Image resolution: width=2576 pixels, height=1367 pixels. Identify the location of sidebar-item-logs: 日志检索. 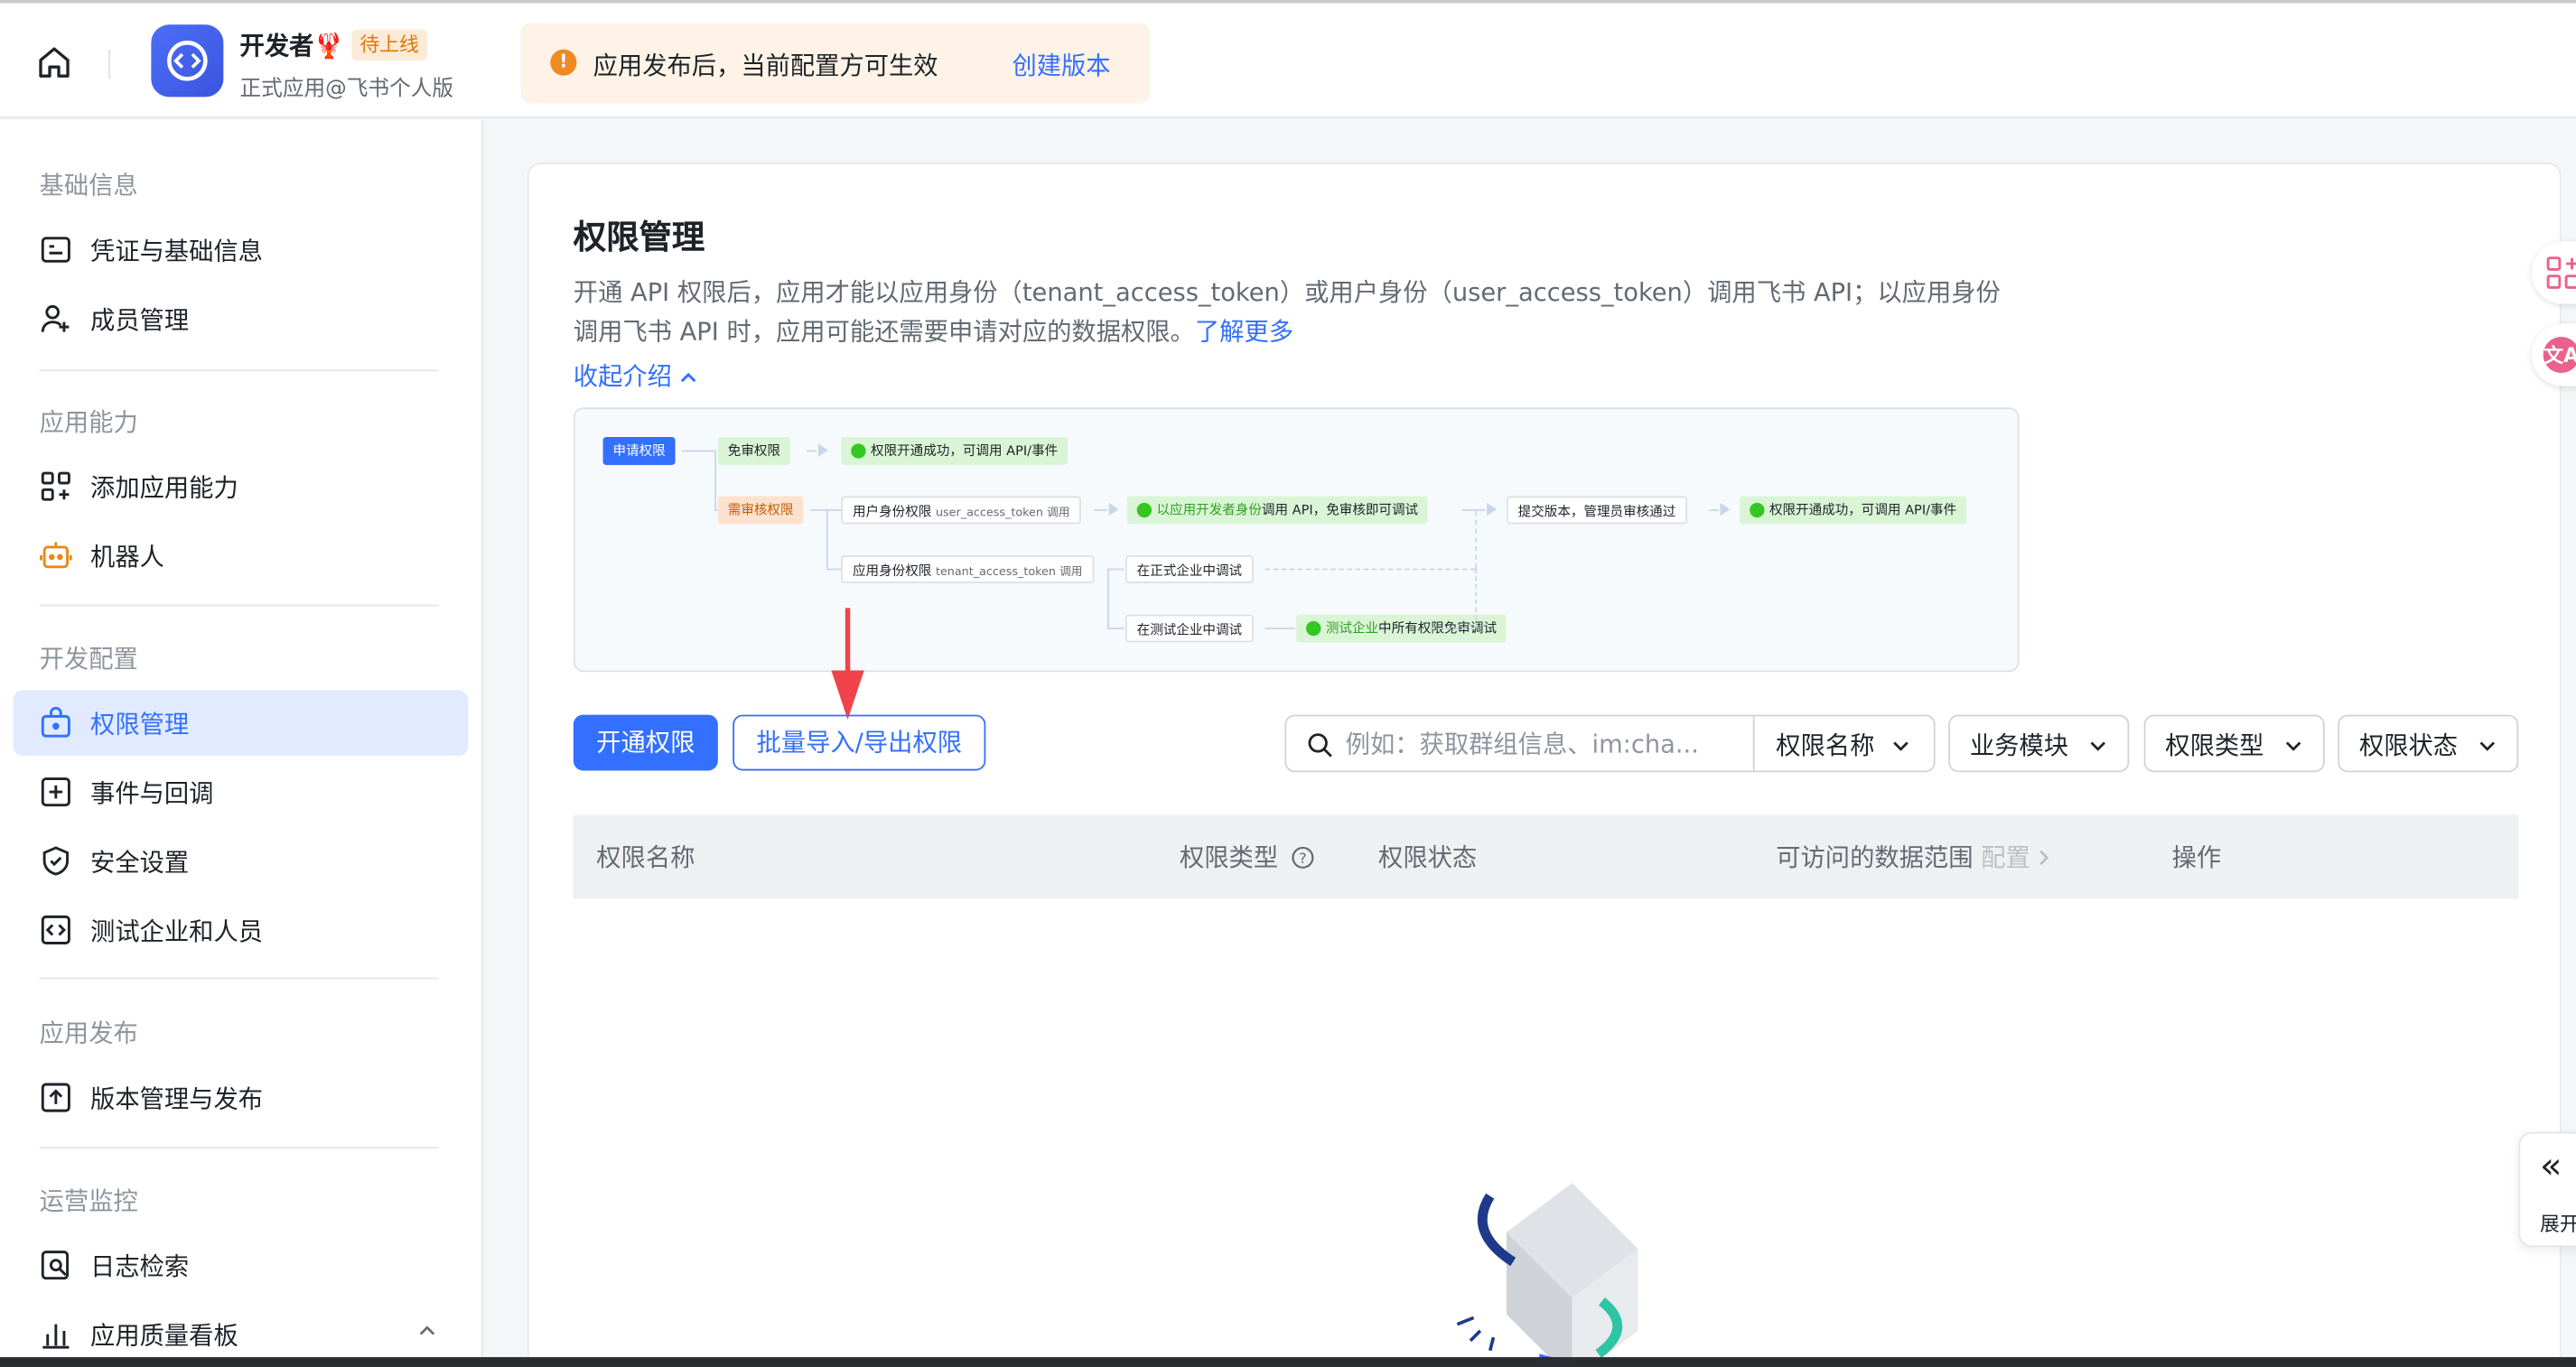
(241, 1265).